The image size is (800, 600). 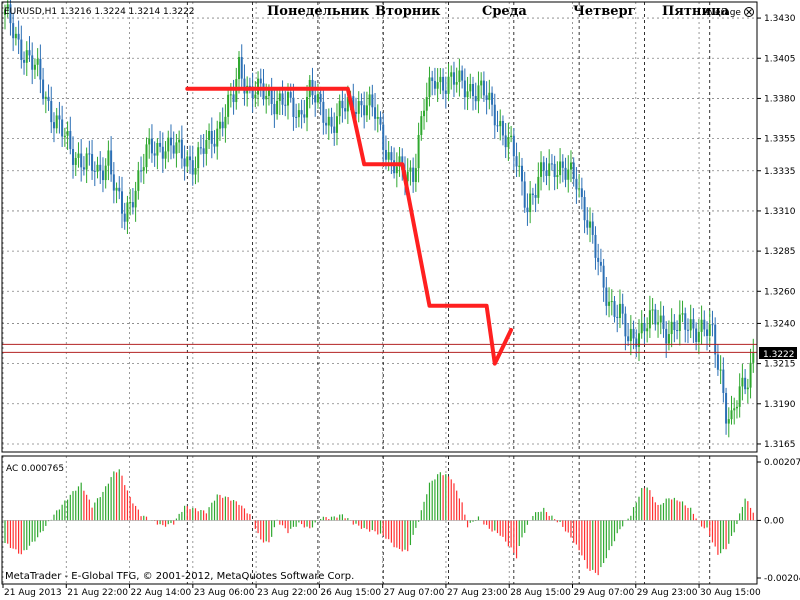 What do you see at coordinates (782, 579) in the screenshot?
I see `ac-tick-label: -0.00204` at bounding box center [782, 579].